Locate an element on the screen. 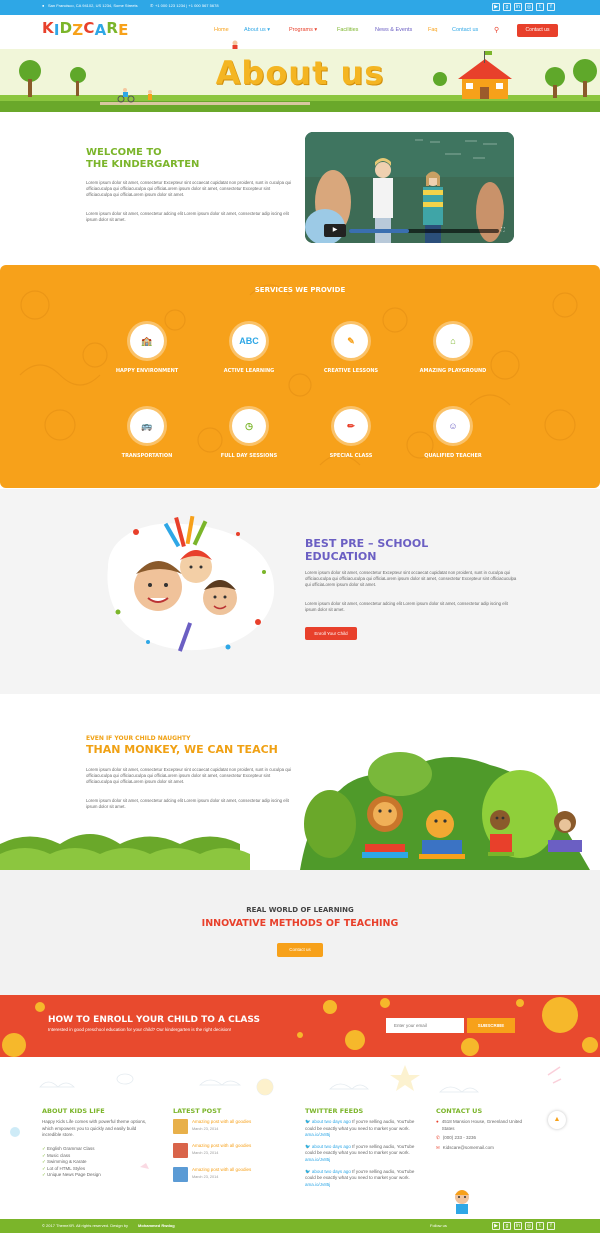 Image resolution: width=600 pixels, height=1233 pixels. service-item: ⌂ is located at coordinates (453, 341).